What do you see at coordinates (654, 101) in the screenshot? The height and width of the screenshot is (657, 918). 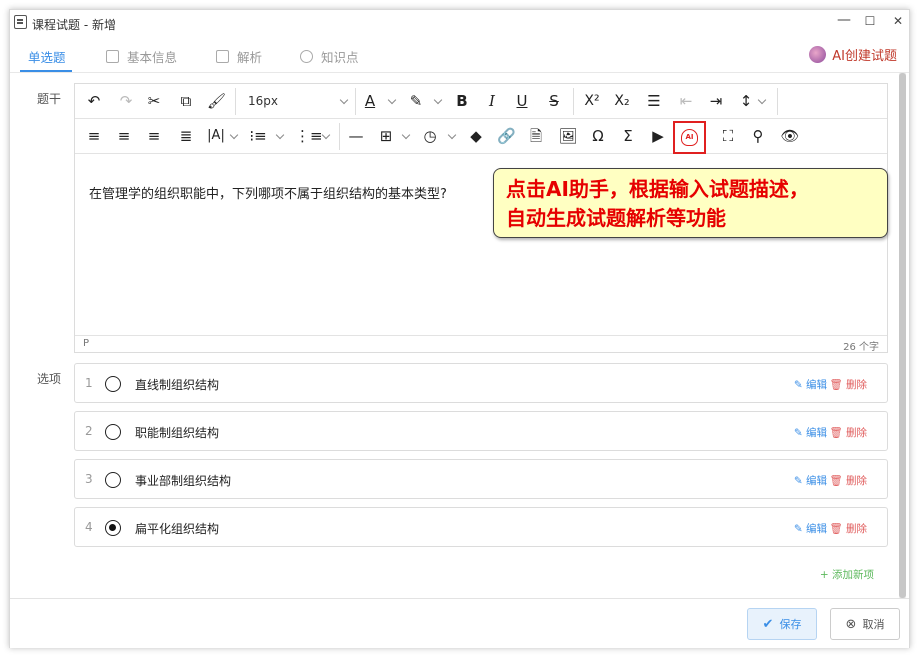 I see `align-justify-icon: ☰` at bounding box center [654, 101].